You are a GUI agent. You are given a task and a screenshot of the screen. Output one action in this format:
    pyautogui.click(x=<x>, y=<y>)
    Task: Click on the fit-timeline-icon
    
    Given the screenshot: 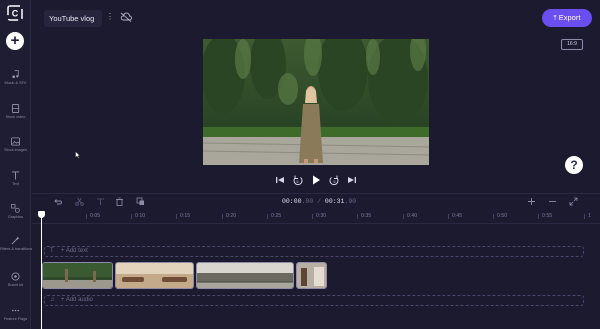 What is the action you would take?
    pyautogui.click(x=573, y=201)
    